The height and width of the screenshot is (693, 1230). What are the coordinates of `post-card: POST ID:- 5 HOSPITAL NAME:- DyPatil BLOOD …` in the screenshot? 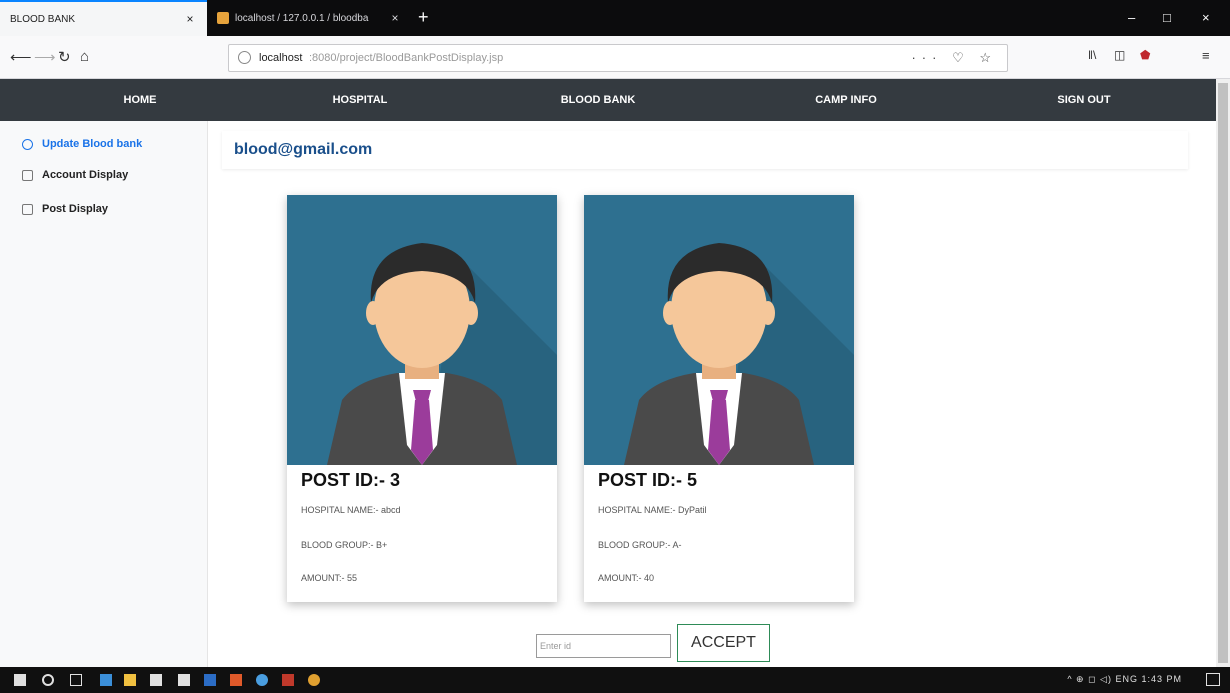 It's located at (719, 398).